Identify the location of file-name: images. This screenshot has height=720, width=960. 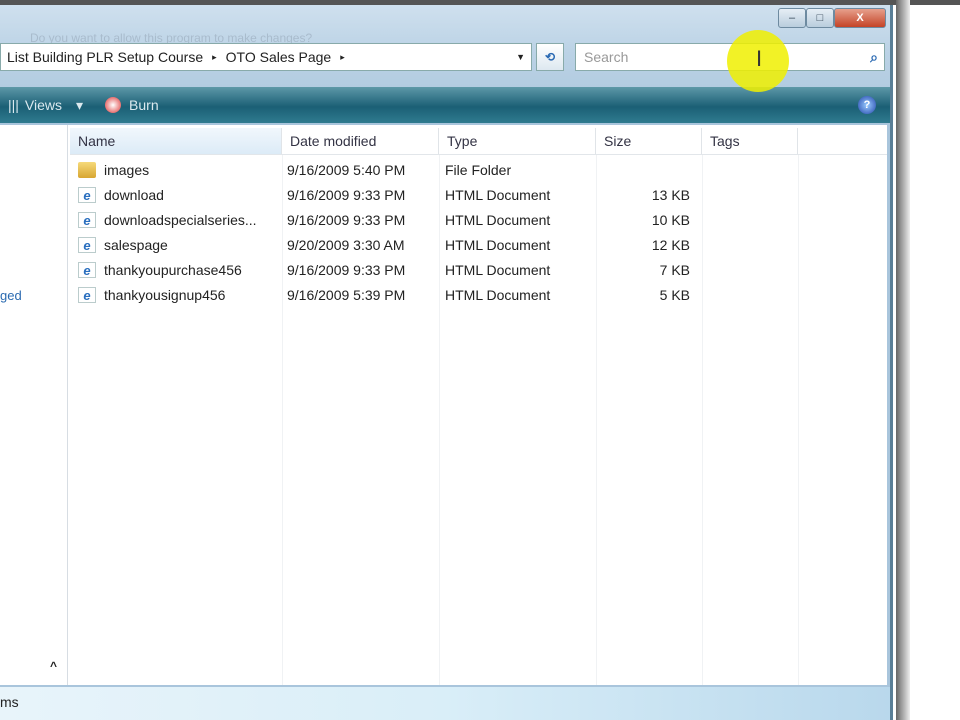
(127, 170).